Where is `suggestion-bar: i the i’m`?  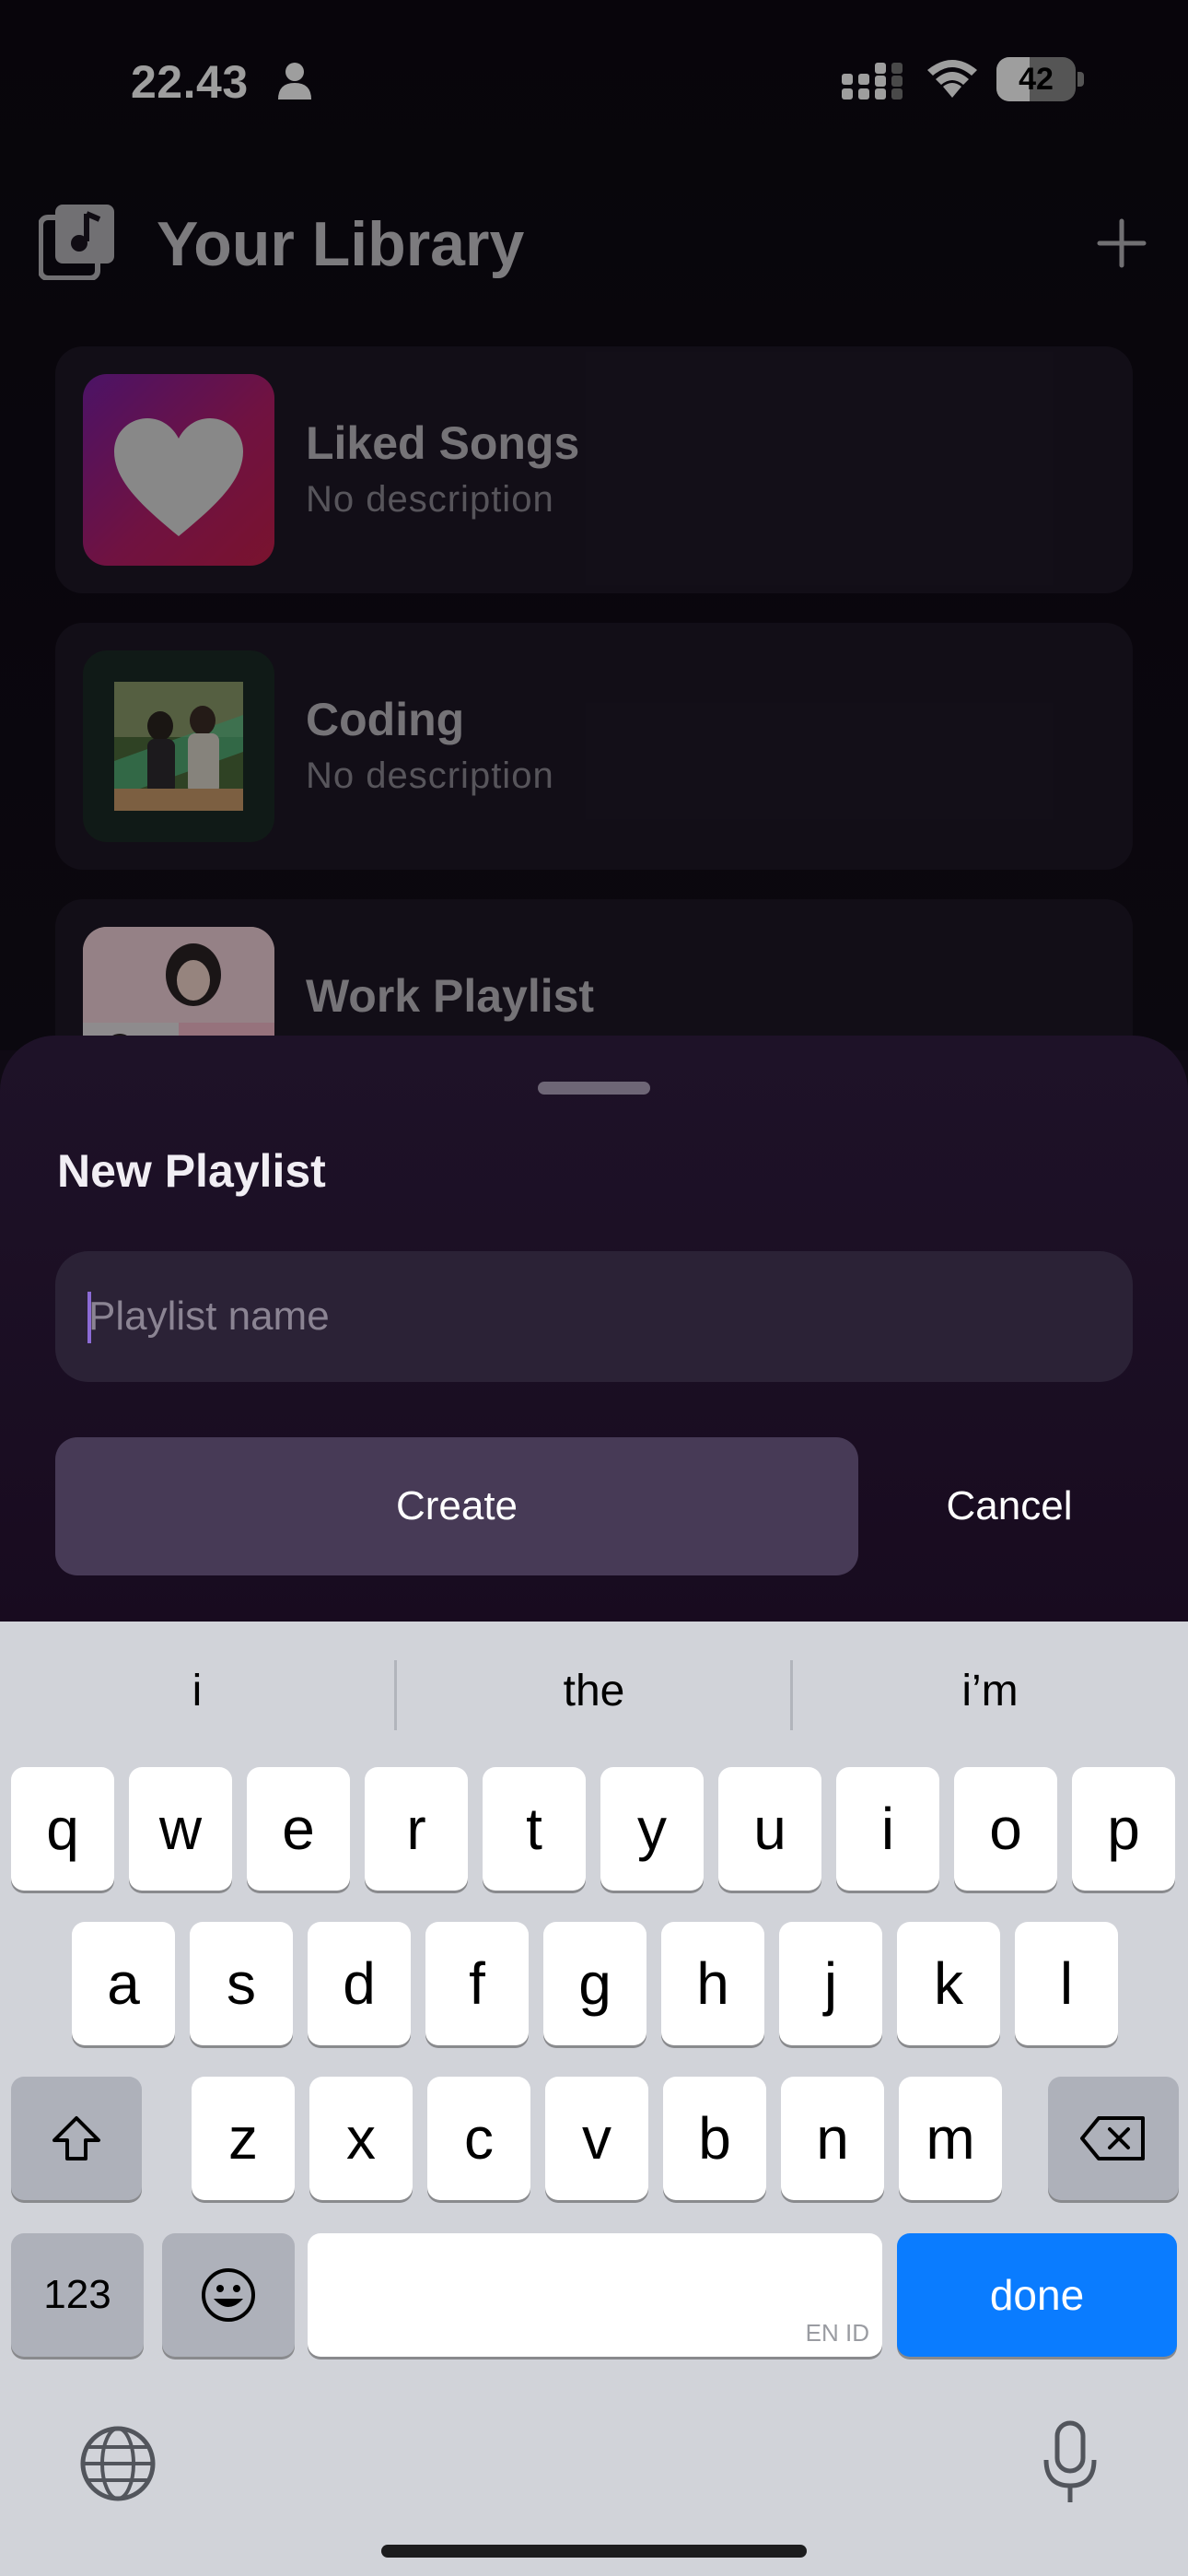 suggestion-bar: i the i’m is located at coordinates (594, 1691).